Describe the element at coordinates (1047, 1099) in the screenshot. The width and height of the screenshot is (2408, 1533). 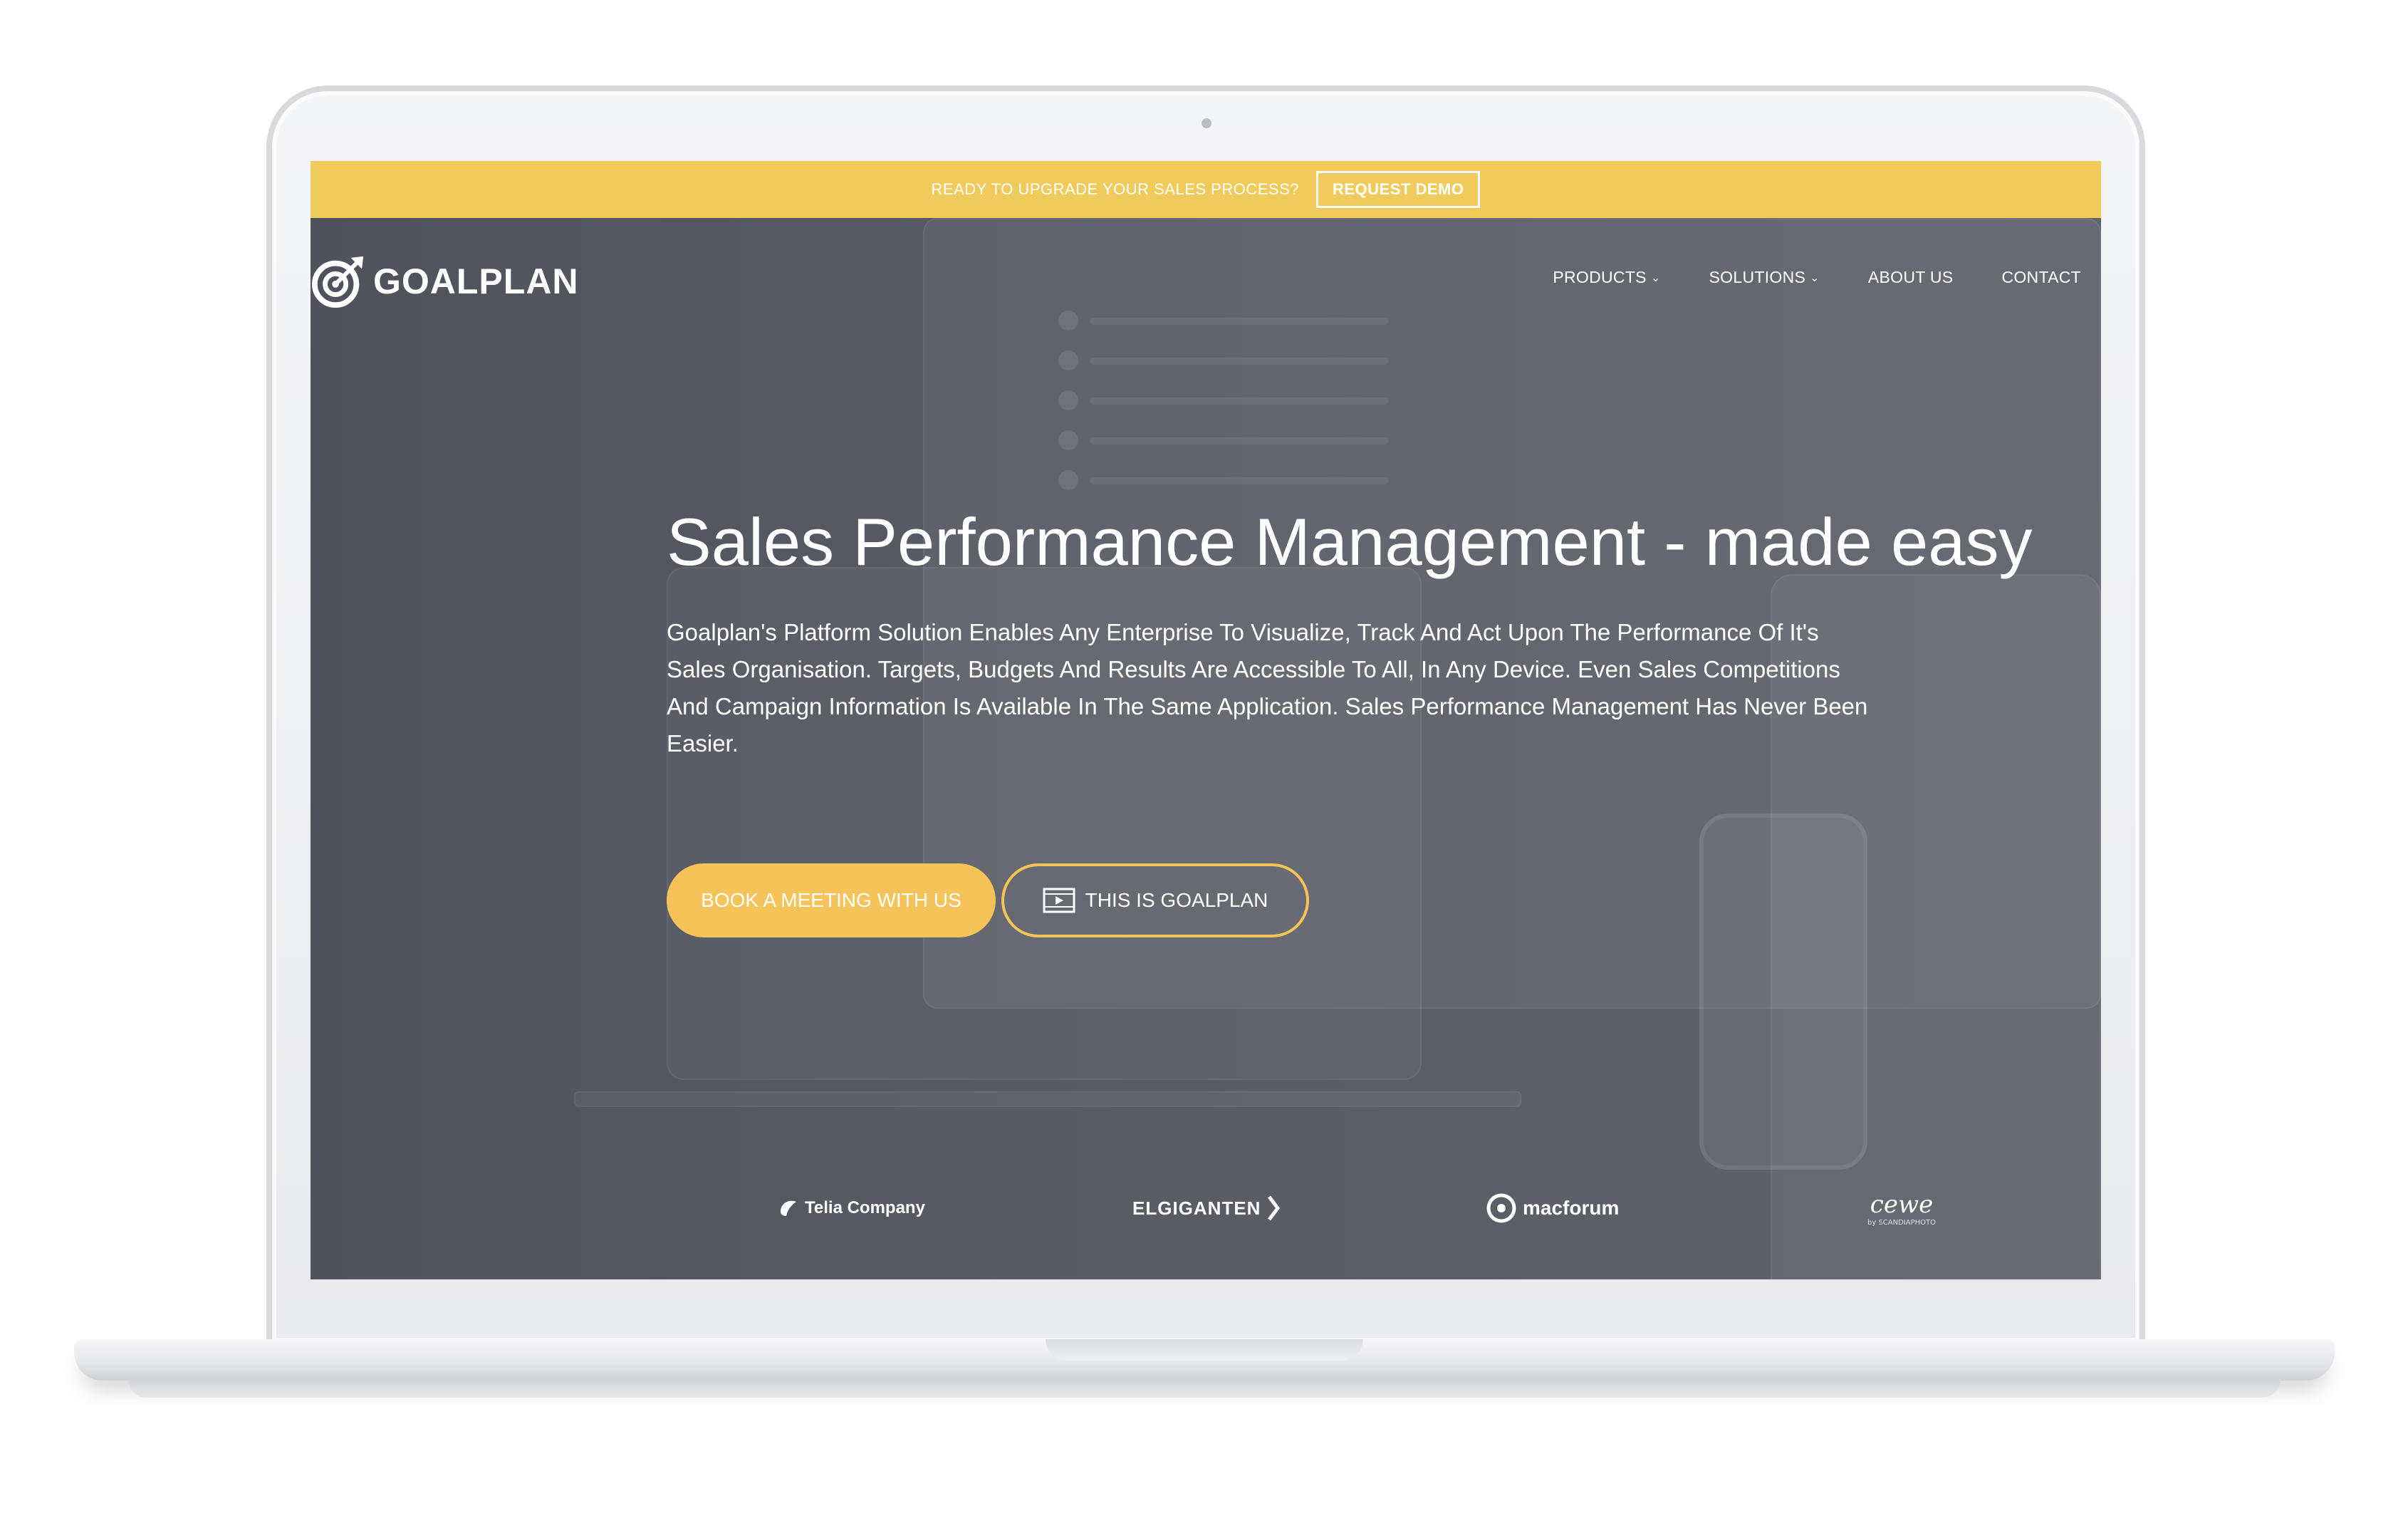
I see `background-laptop-base` at that location.